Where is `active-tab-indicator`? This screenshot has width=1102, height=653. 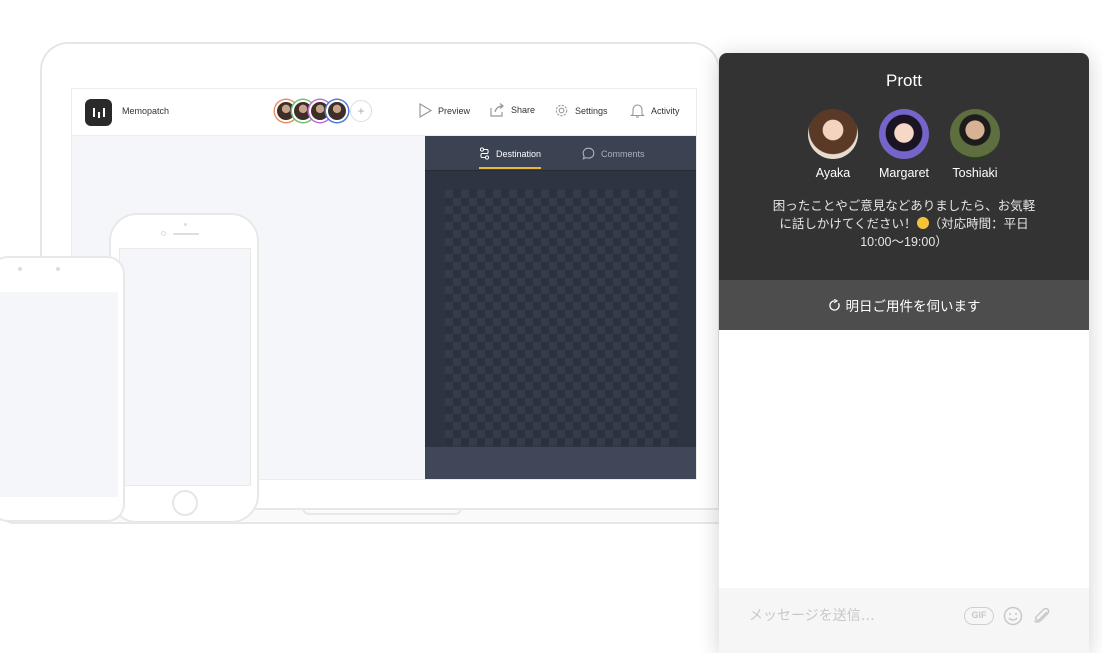
active-tab-indicator is located at coordinates (510, 168).